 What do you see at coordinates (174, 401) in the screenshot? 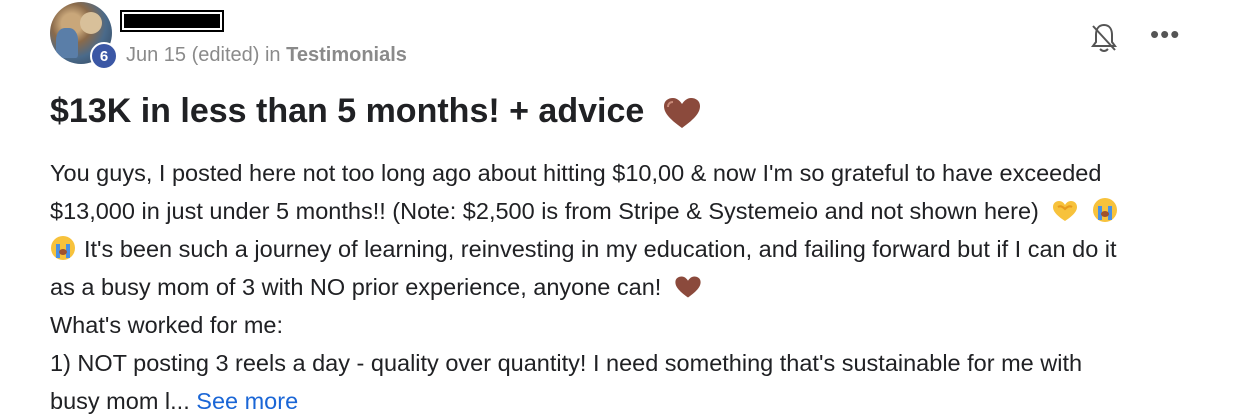
I see `body-line: busy mom l... See more` at bounding box center [174, 401].